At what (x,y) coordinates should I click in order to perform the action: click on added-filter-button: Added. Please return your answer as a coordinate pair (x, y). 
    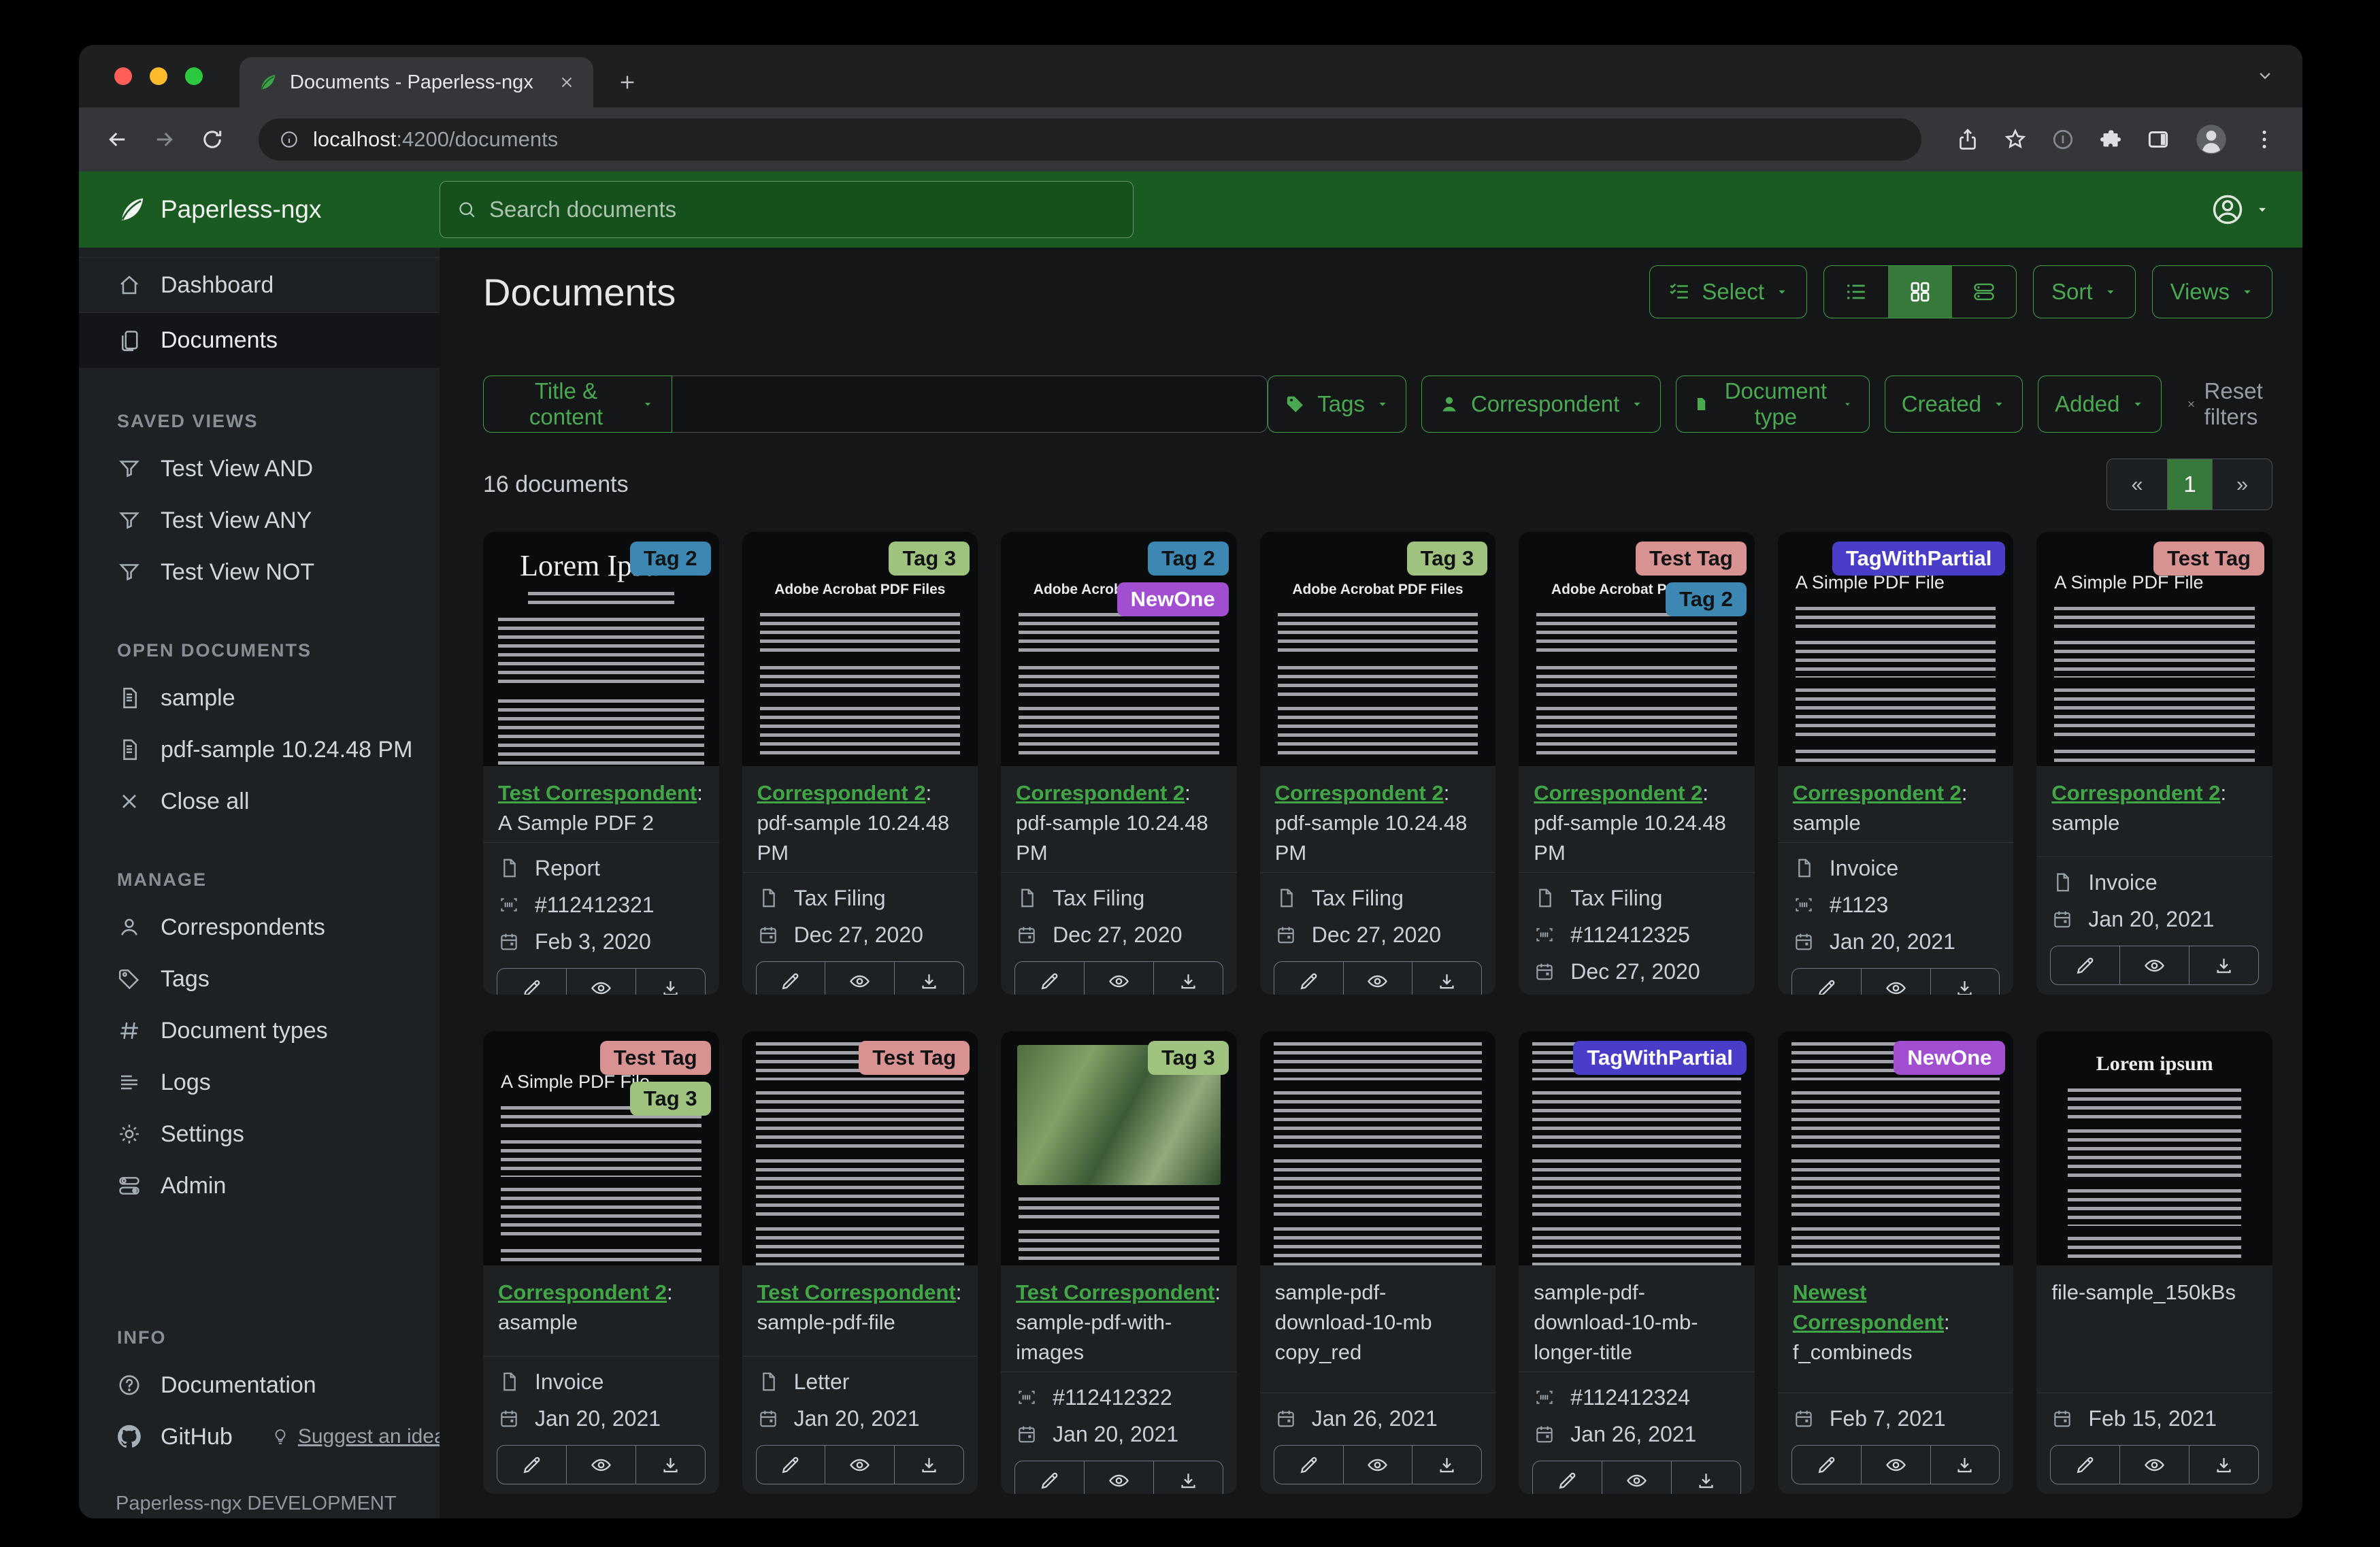
    Looking at the image, I should click on (2100, 405).